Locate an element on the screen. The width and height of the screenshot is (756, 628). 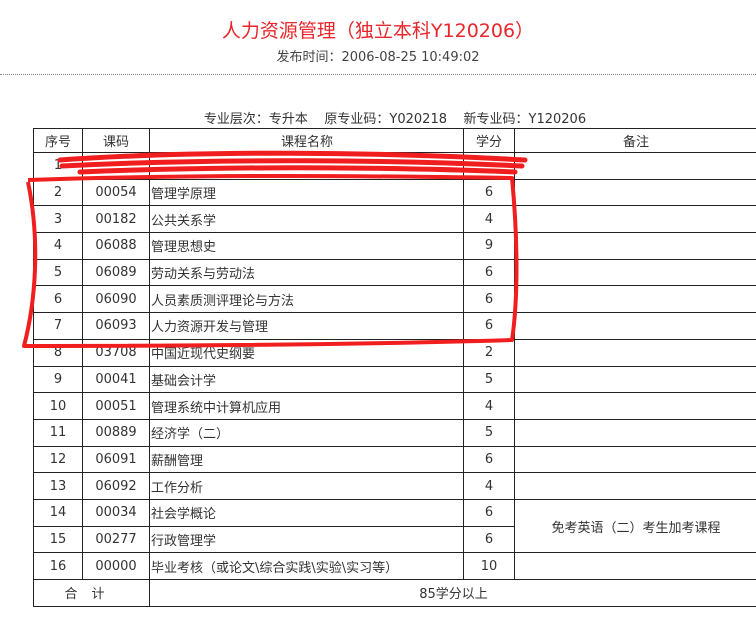
old-major-code: 原专业码：Y020218 is located at coordinates (385, 119).